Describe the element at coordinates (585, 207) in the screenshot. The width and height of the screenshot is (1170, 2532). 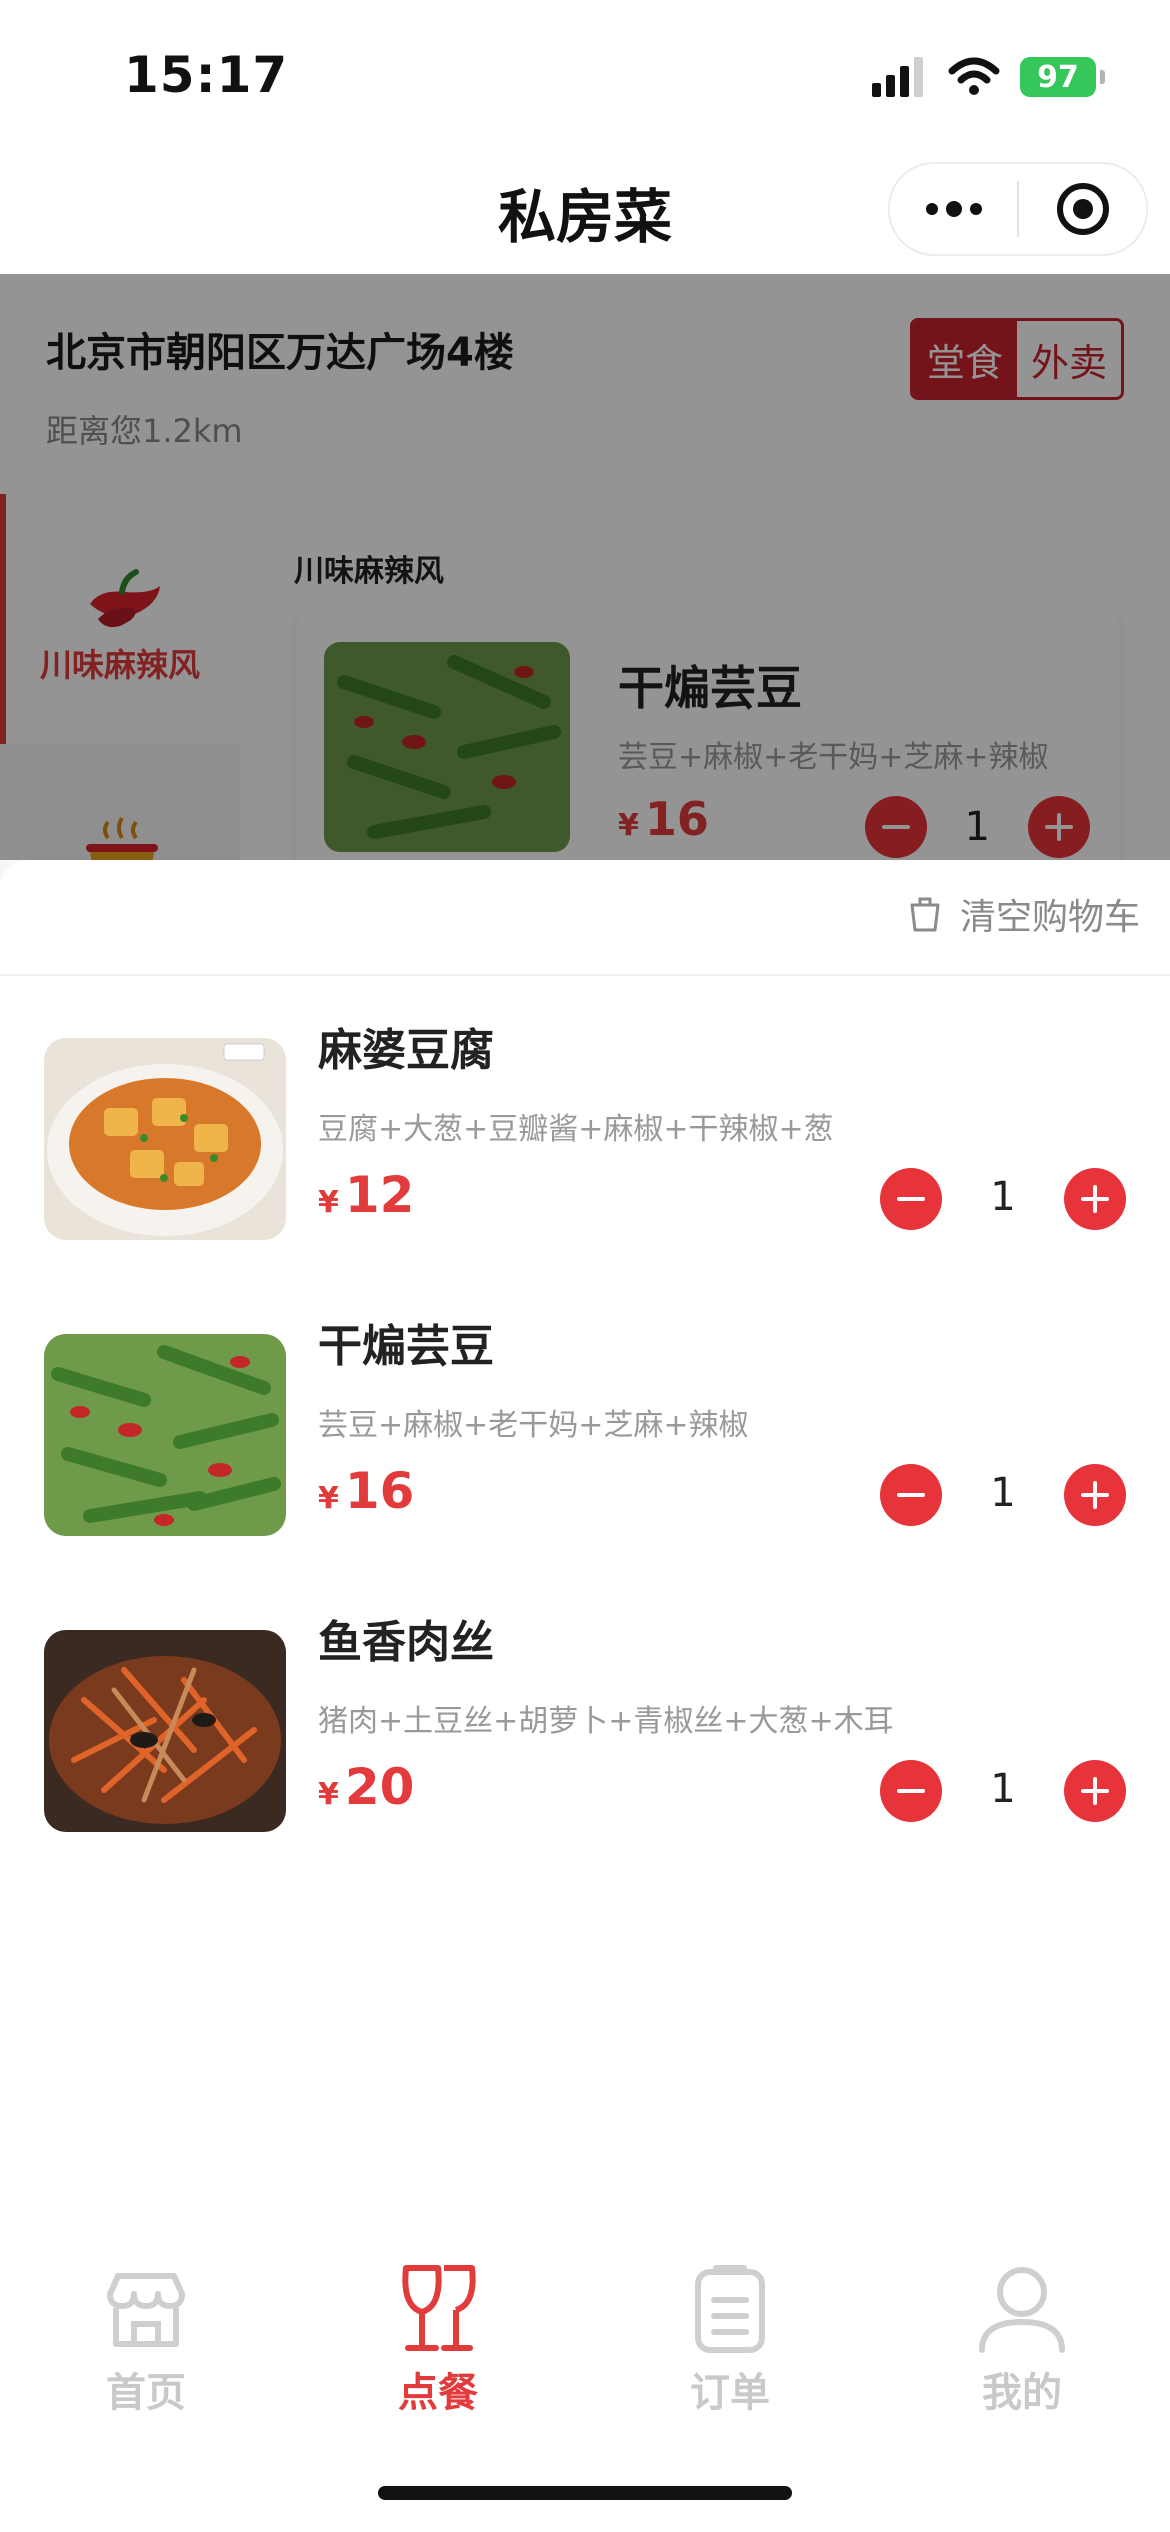
I see `nav-bar: 私房菜` at that location.